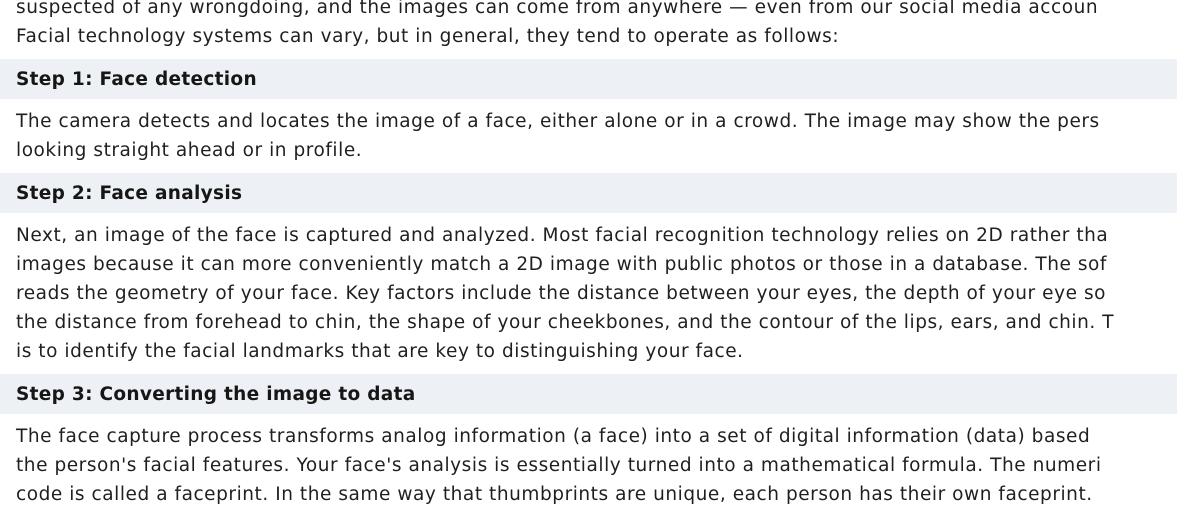  I want to click on step-3-heading: Step 3: Converting the image to data, so click(216, 394).